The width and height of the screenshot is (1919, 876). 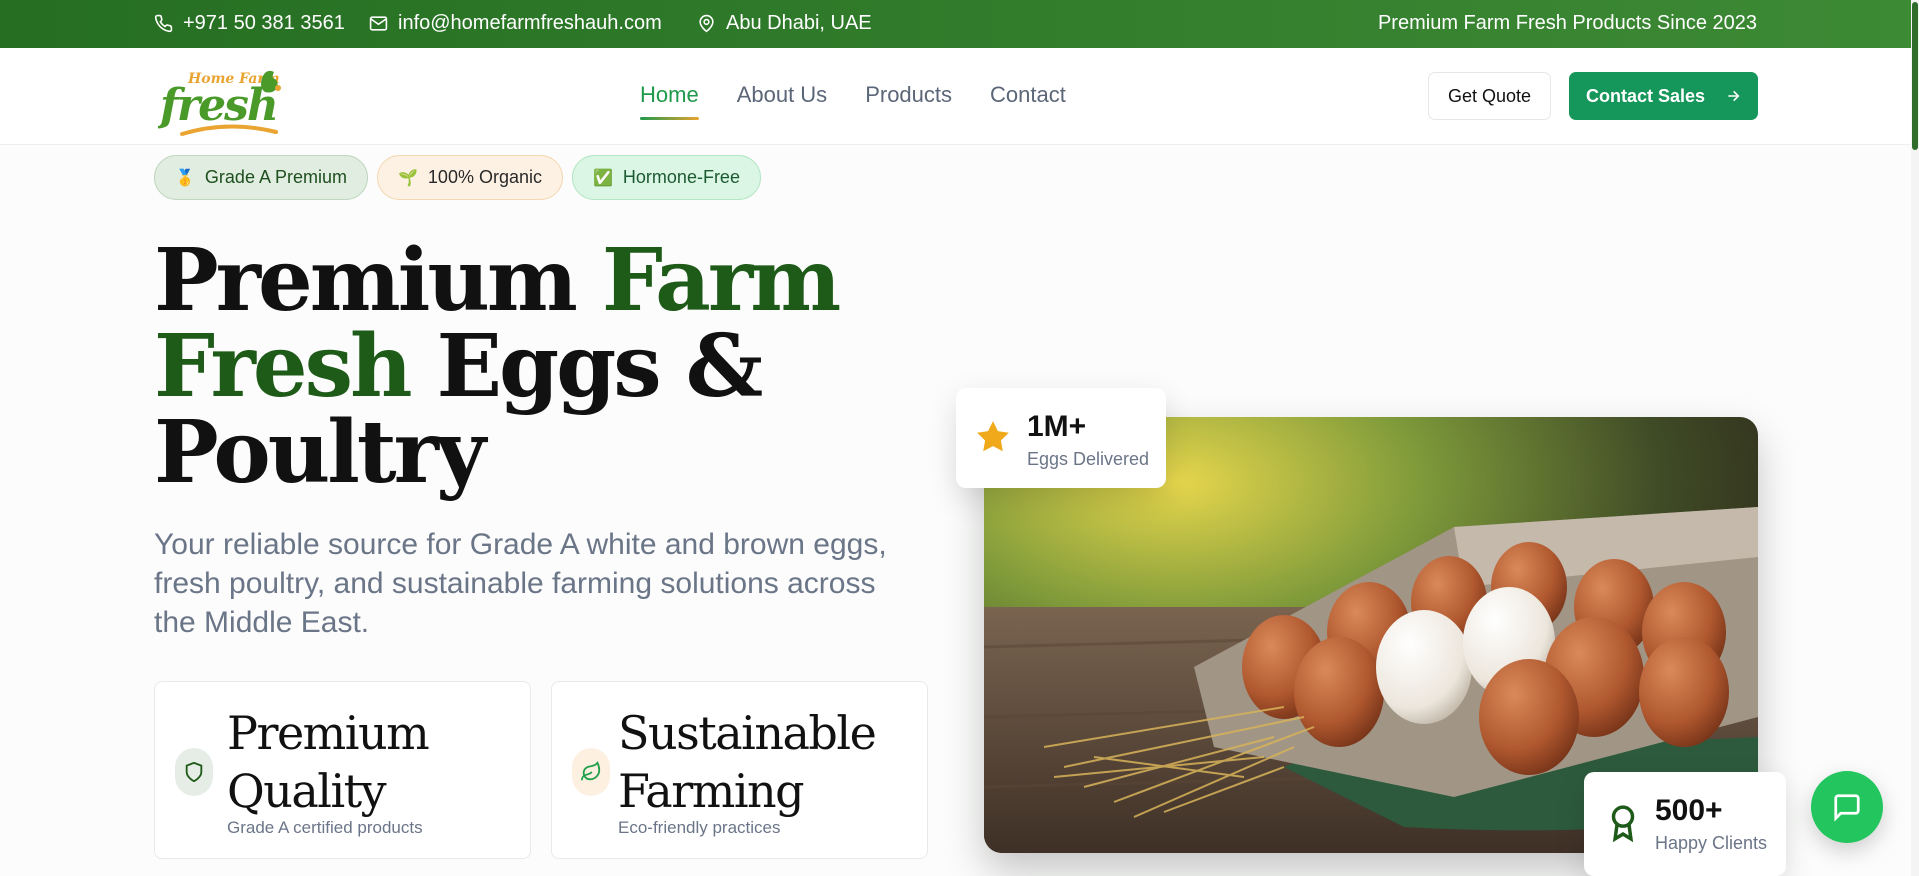 What do you see at coordinates (591, 772) in the screenshot?
I see `leaf-icon` at bounding box center [591, 772].